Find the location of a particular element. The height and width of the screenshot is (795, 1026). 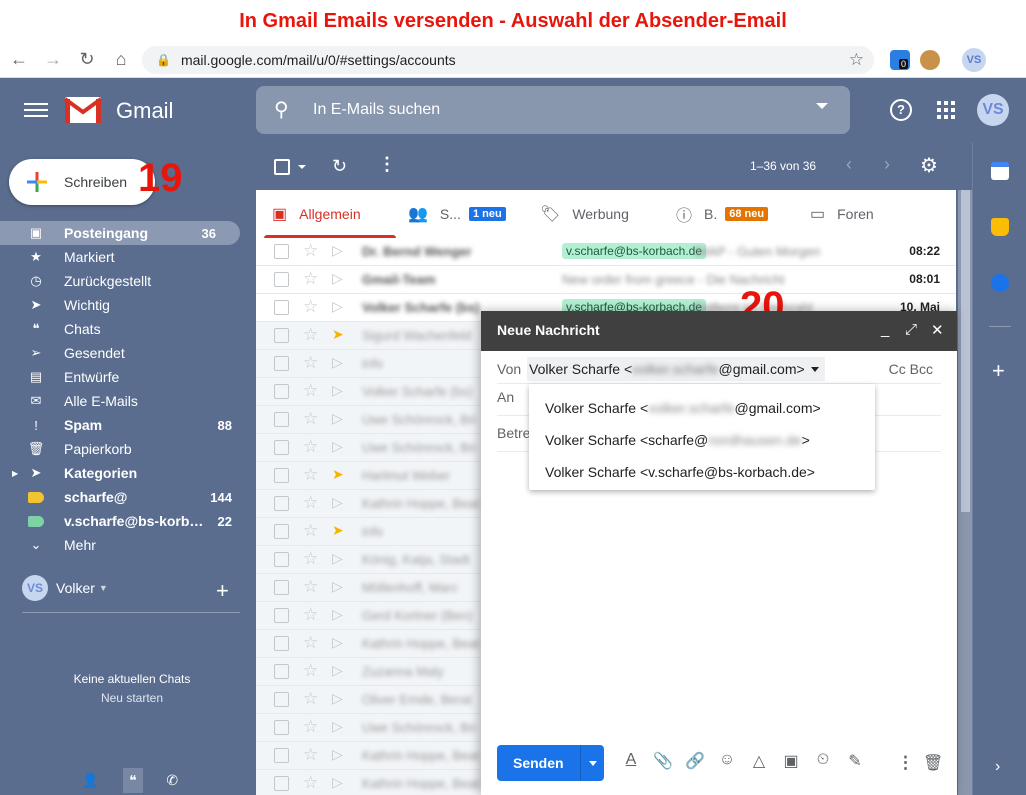

cc-bcc-link: Cc Bcc is located at coordinates (911, 369).